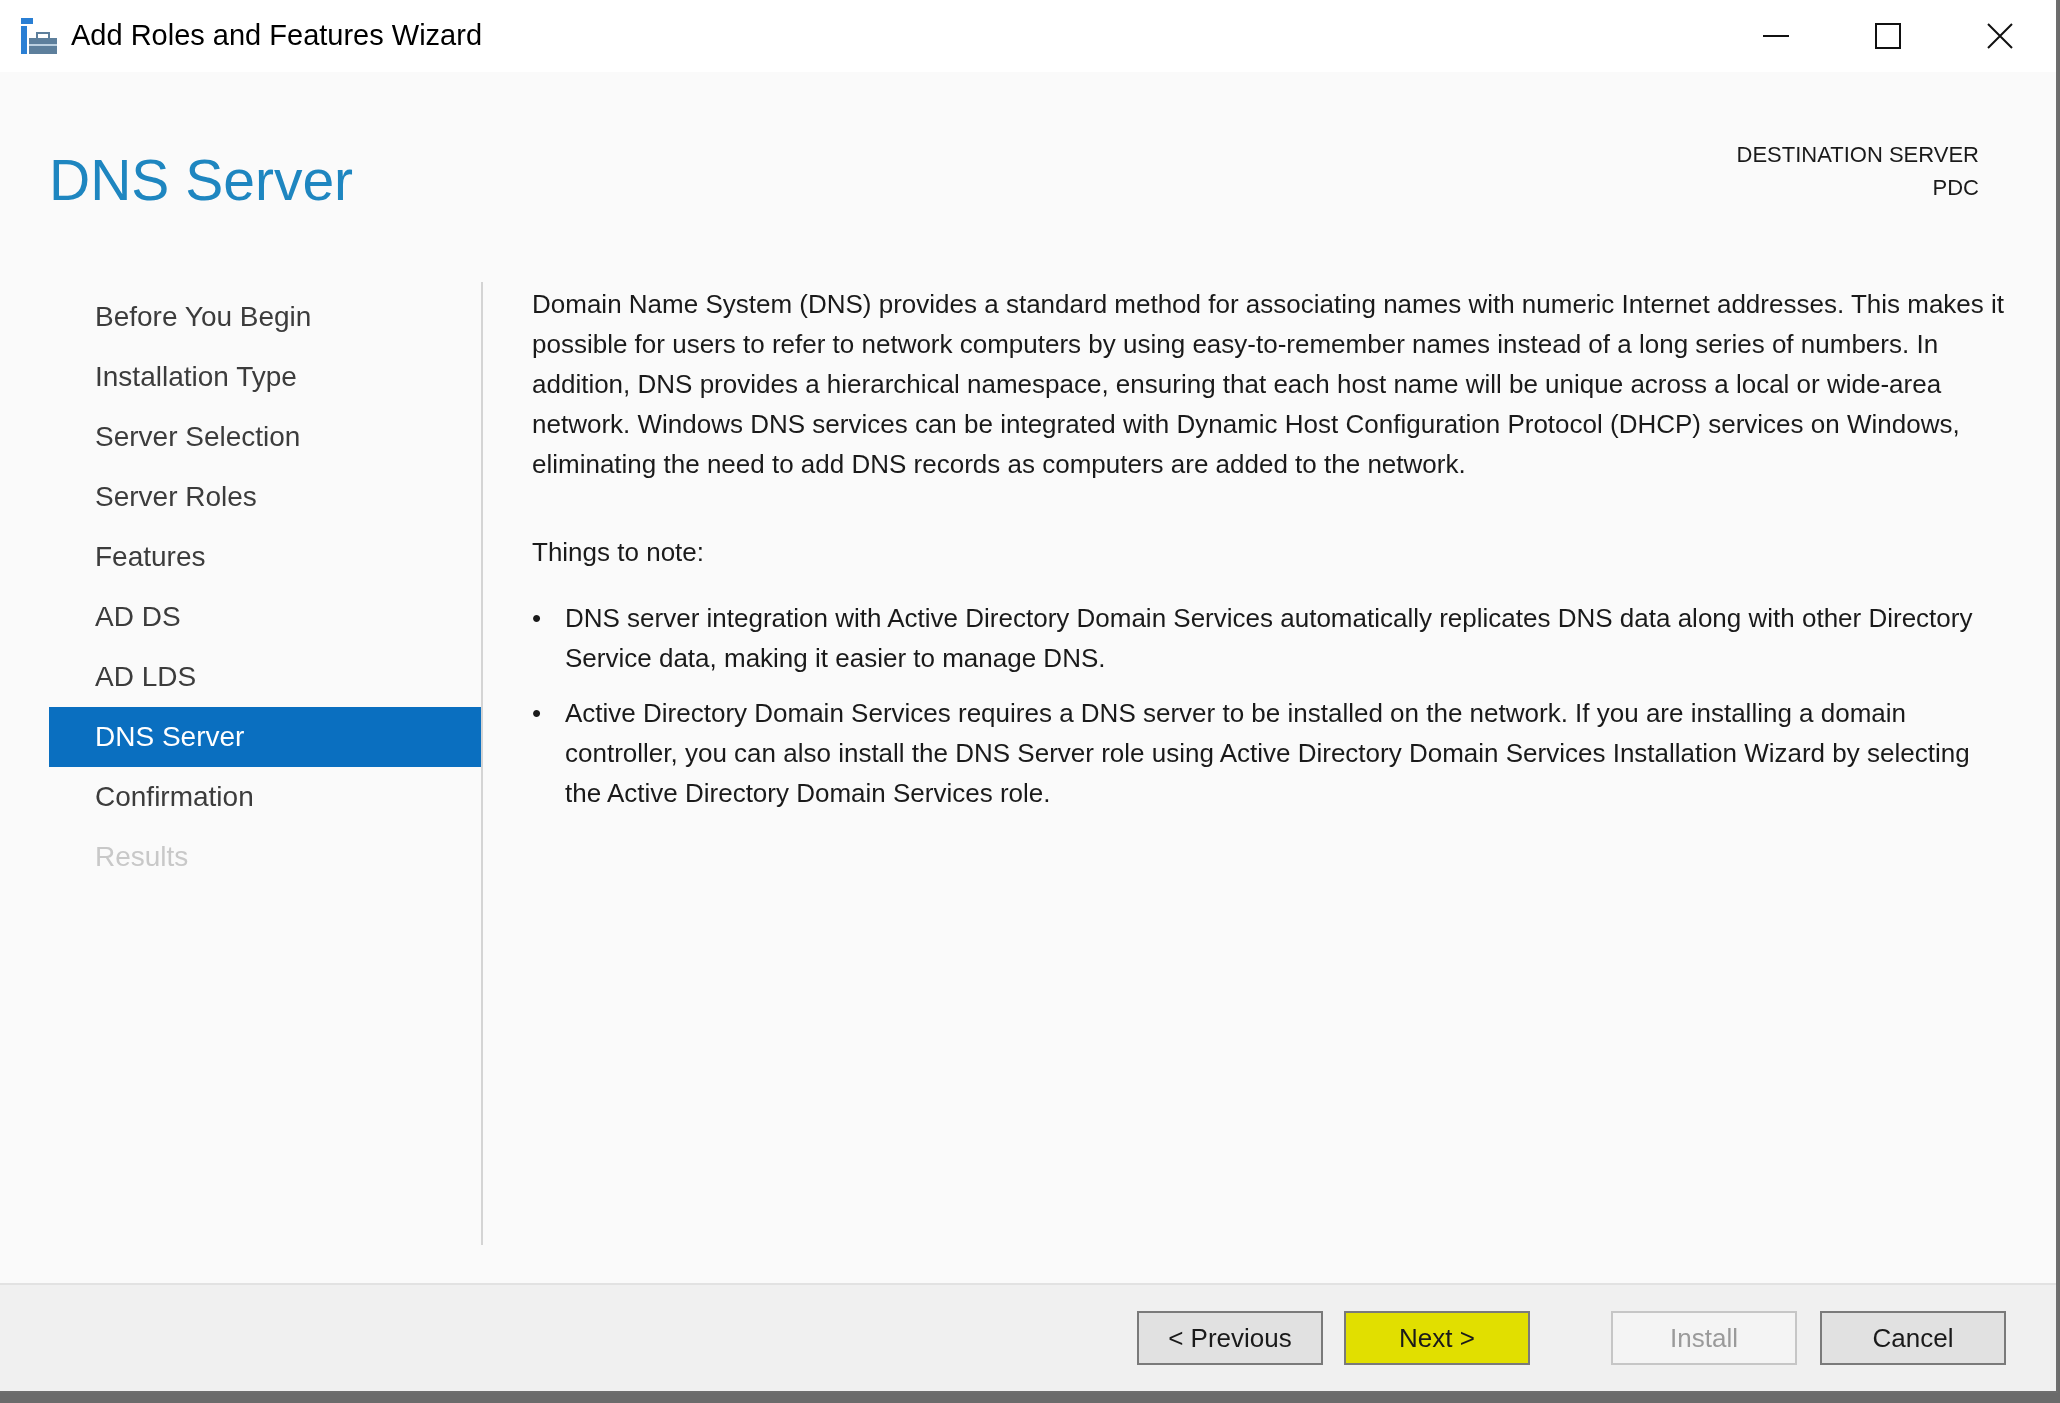 Image resolution: width=2060 pixels, height=1403 pixels. What do you see at coordinates (1268, 753) in the screenshot?
I see `note-text: Active Directory Domain Services requires a DNS server to be installed on the network. If you are installing a domain controller, you can also install the DNS Server role using Active Directory Domain Services Installation Wizard by selecting the Active Directory Domain Services role.` at bounding box center [1268, 753].